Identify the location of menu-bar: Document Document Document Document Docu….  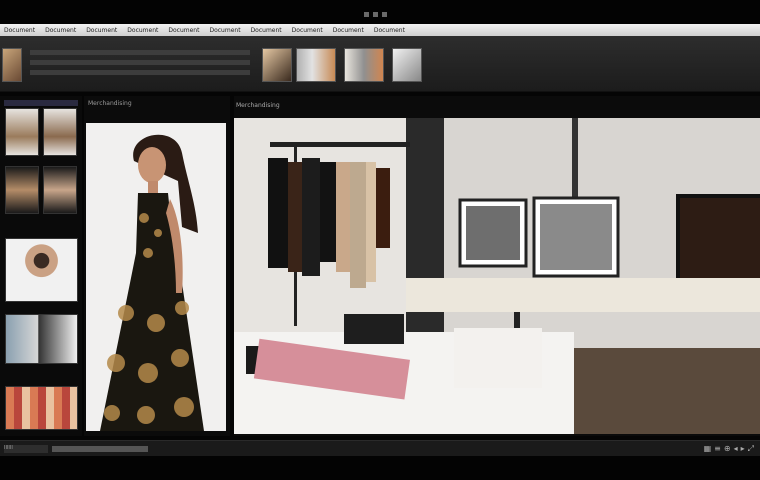
(380, 30).